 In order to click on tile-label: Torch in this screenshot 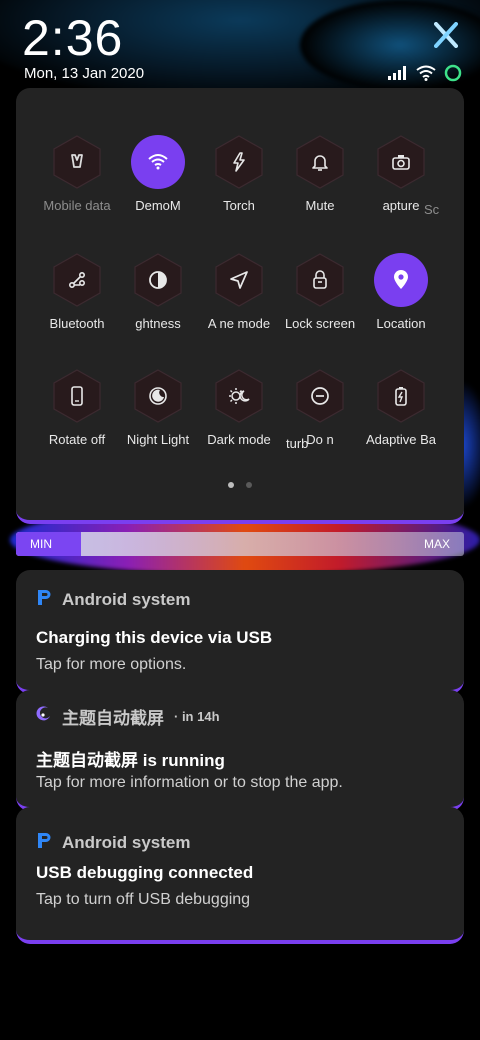, I will do `click(239, 205)`.